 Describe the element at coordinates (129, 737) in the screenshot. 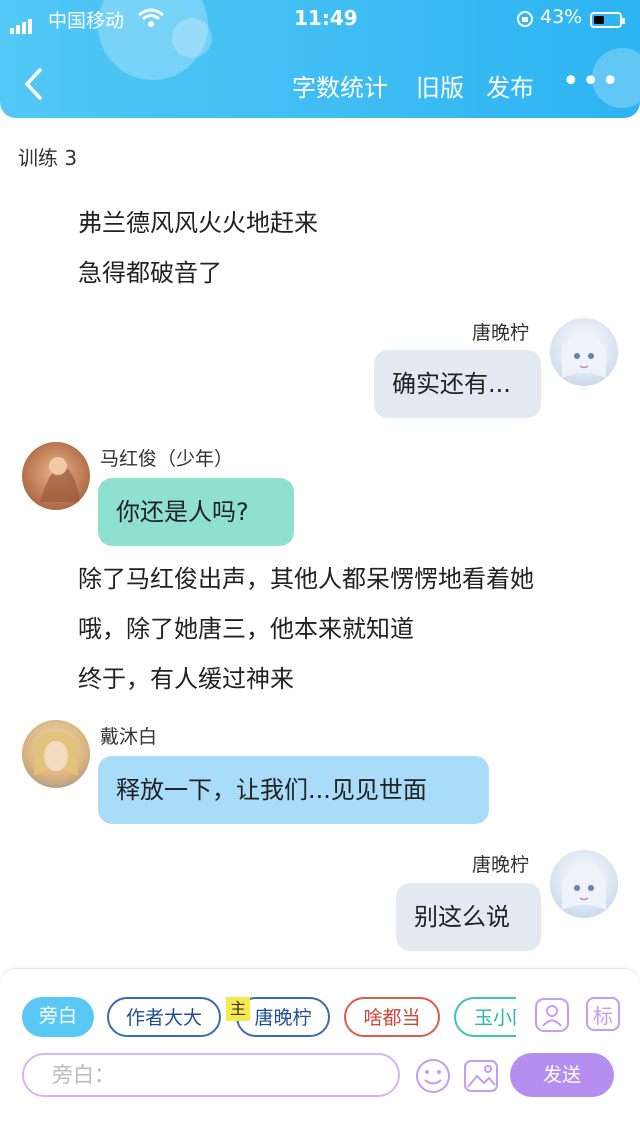

I see `speaker-name: 戴沐白` at that location.